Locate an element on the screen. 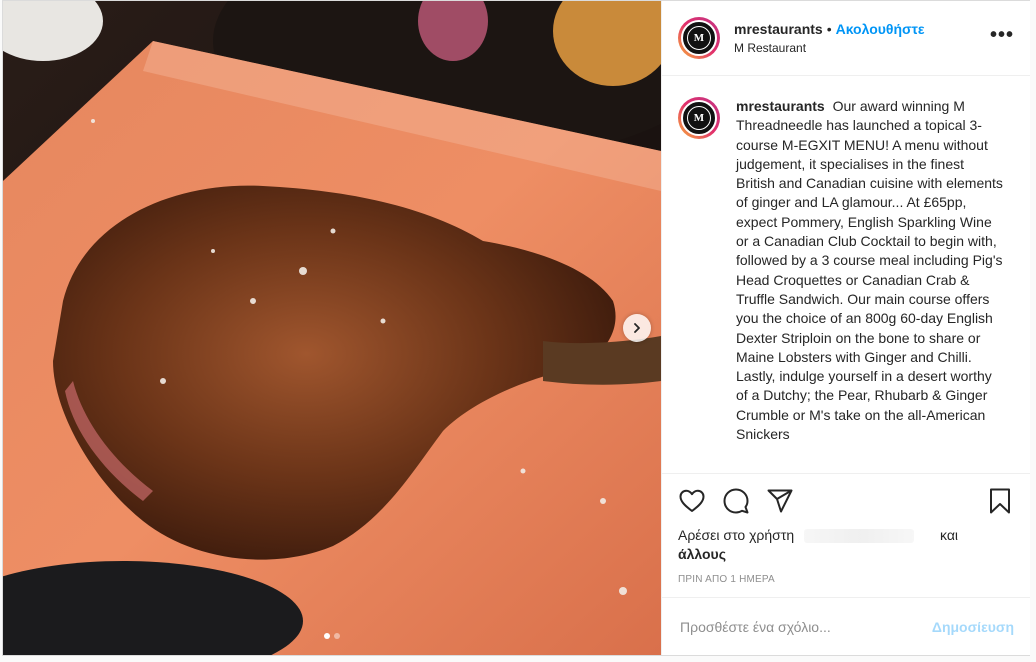 This screenshot has width=1036, height=662. post-timestamp: ΠΡΙΝ ΑΠΟ 1 ΗΜΕΡΑ is located at coordinates (846, 579).